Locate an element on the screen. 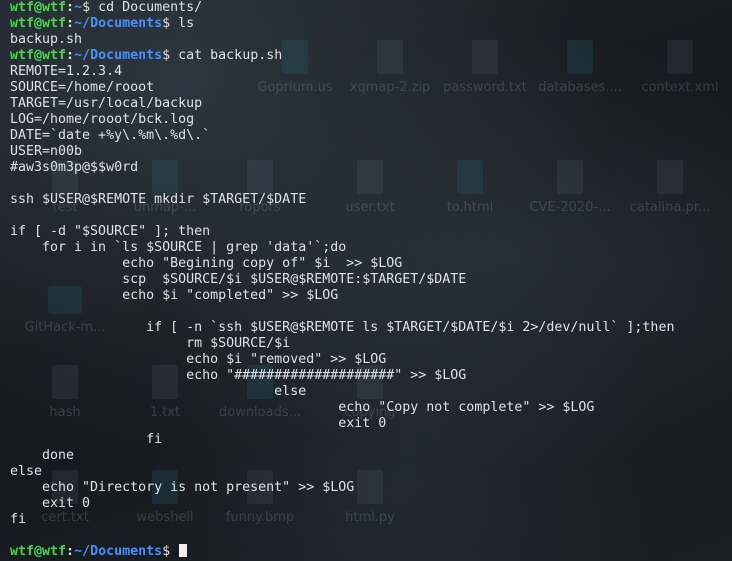 This screenshot has width=732, height=561. prompt-line: wtf@wtf:~$ cd Documents/ is located at coordinates (342, 8).